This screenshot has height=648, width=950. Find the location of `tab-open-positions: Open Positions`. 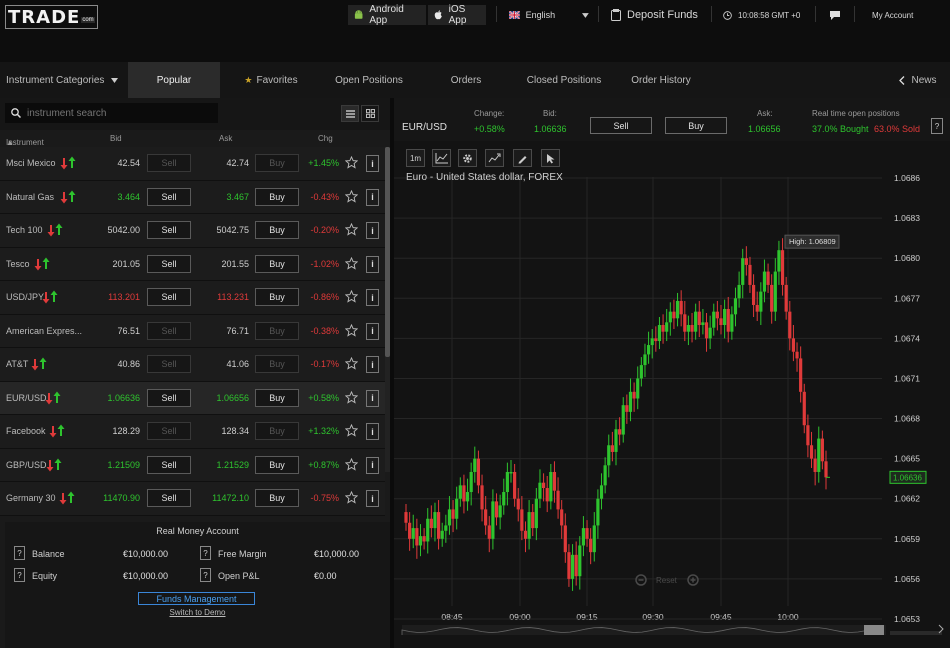

tab-open-positions: Open Positions is located at coordinates (369, 80).